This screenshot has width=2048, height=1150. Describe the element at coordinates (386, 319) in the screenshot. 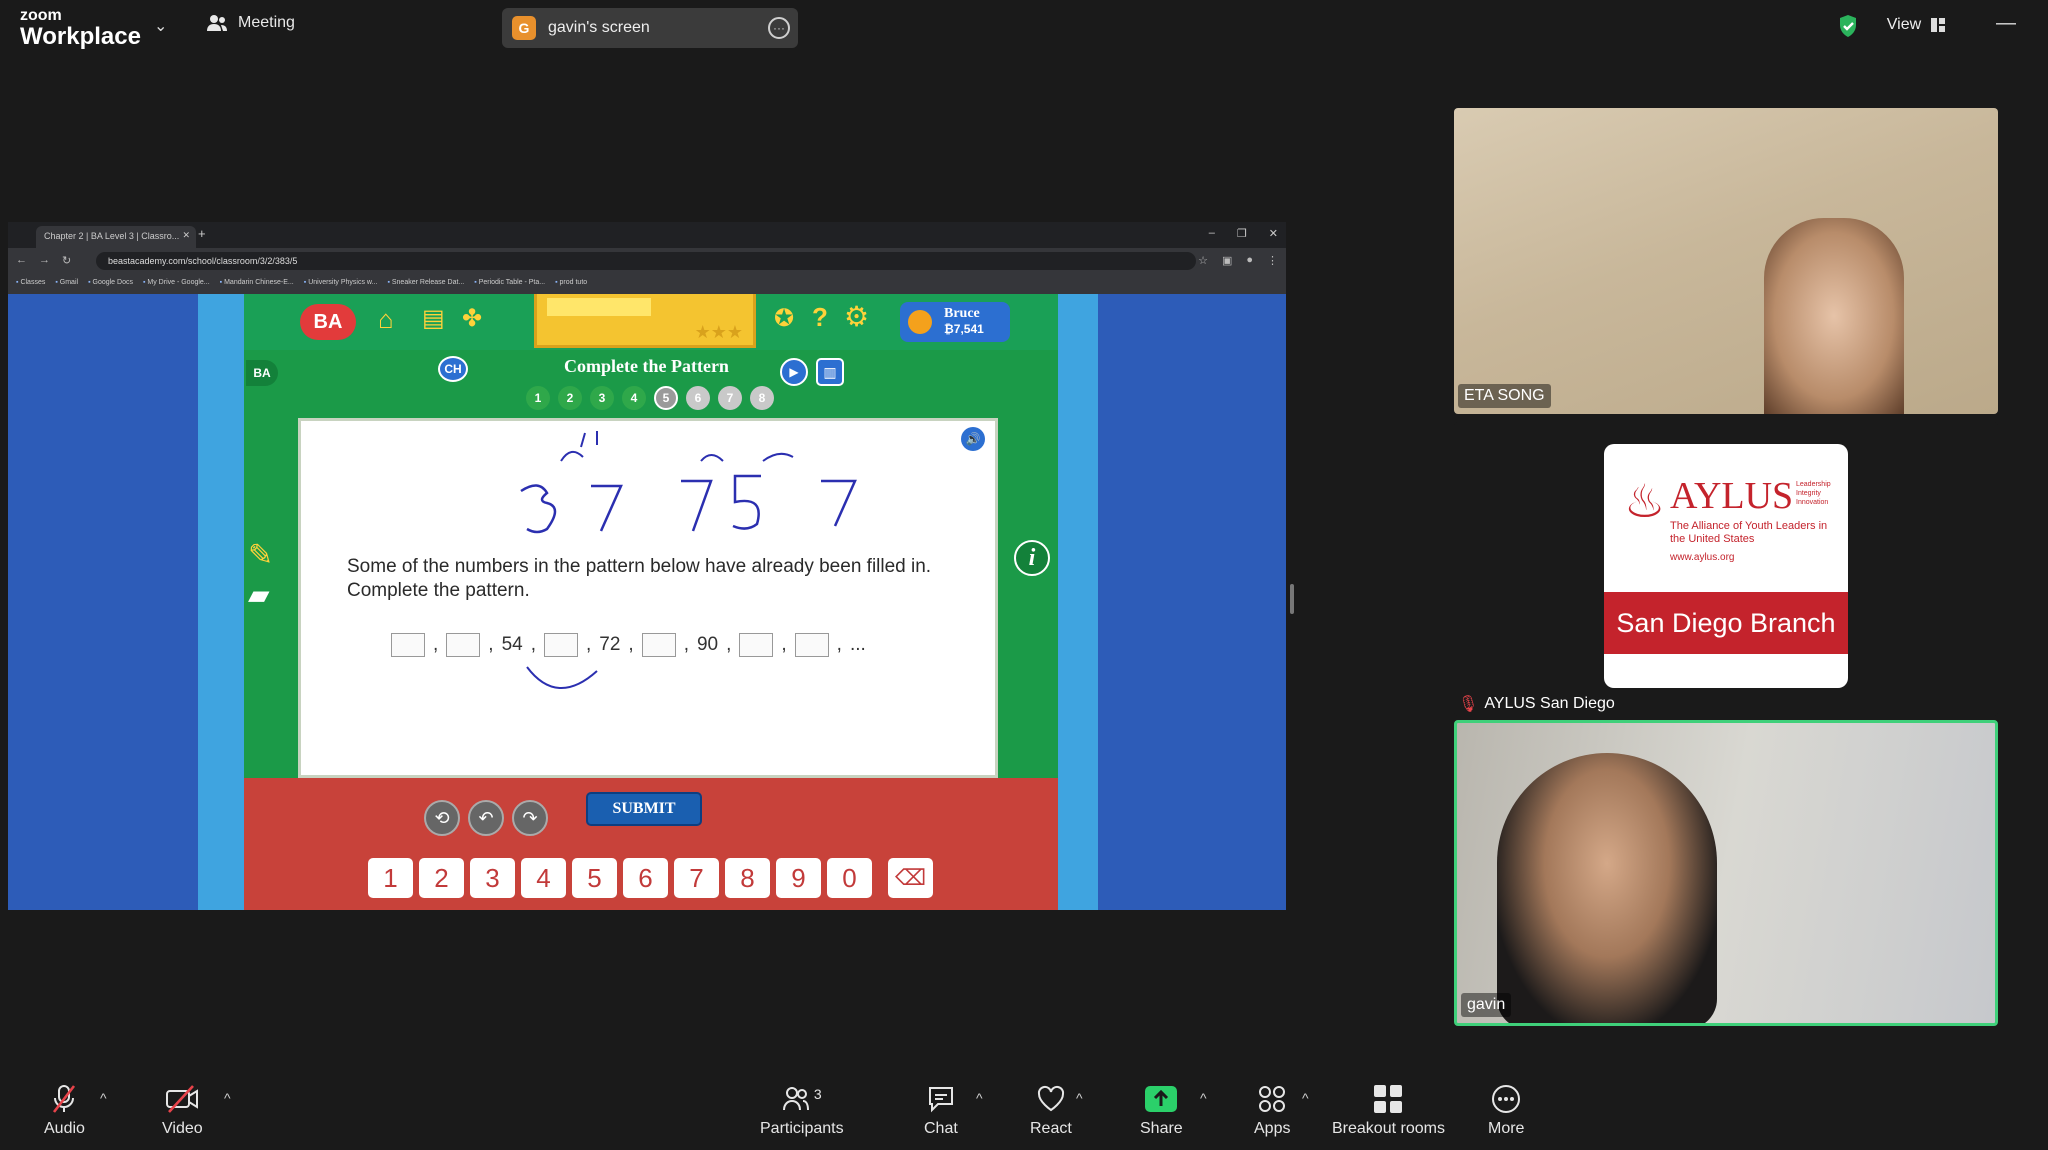

I see `home-icon: ⌂` at that location.